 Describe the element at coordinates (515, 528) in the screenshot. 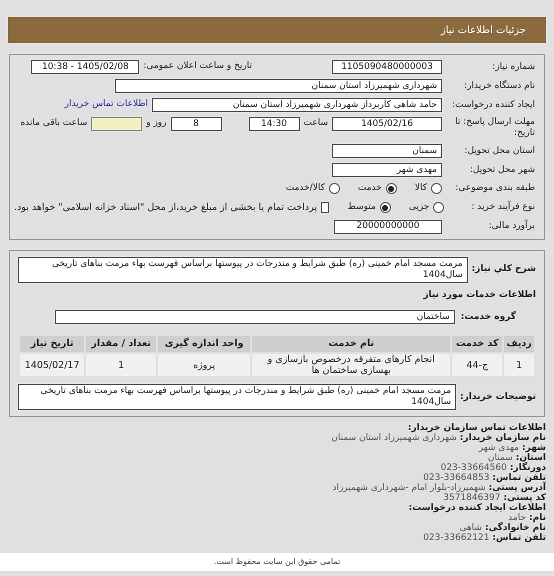

I see `contact-label: نام خانوادگی:` at that location.